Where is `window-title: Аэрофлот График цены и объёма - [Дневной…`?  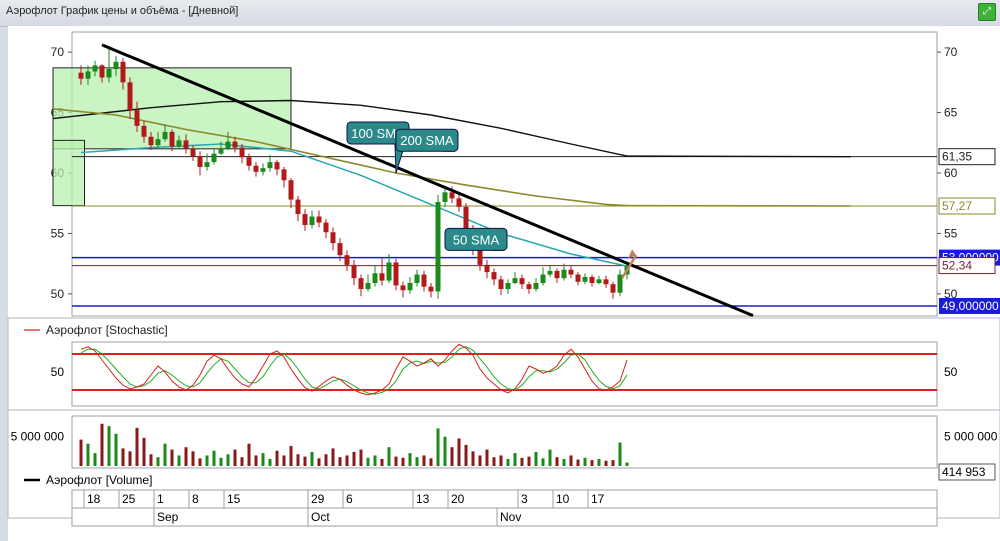 window-title: Аэрофлот График цены и объёма - [Дневной… is located at coordinates (122, 11).